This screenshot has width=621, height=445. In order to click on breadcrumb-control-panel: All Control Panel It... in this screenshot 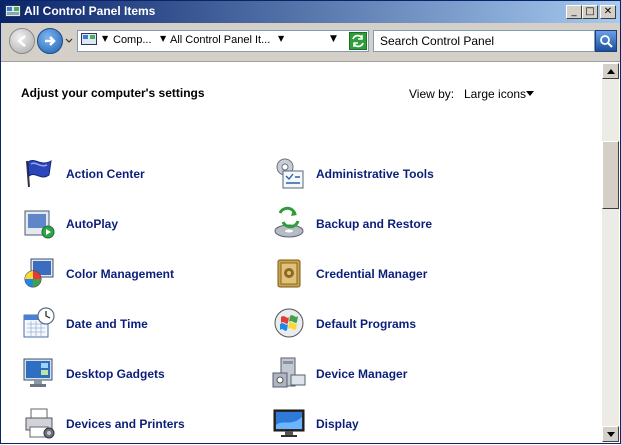, I will do `click(220, 40)`.